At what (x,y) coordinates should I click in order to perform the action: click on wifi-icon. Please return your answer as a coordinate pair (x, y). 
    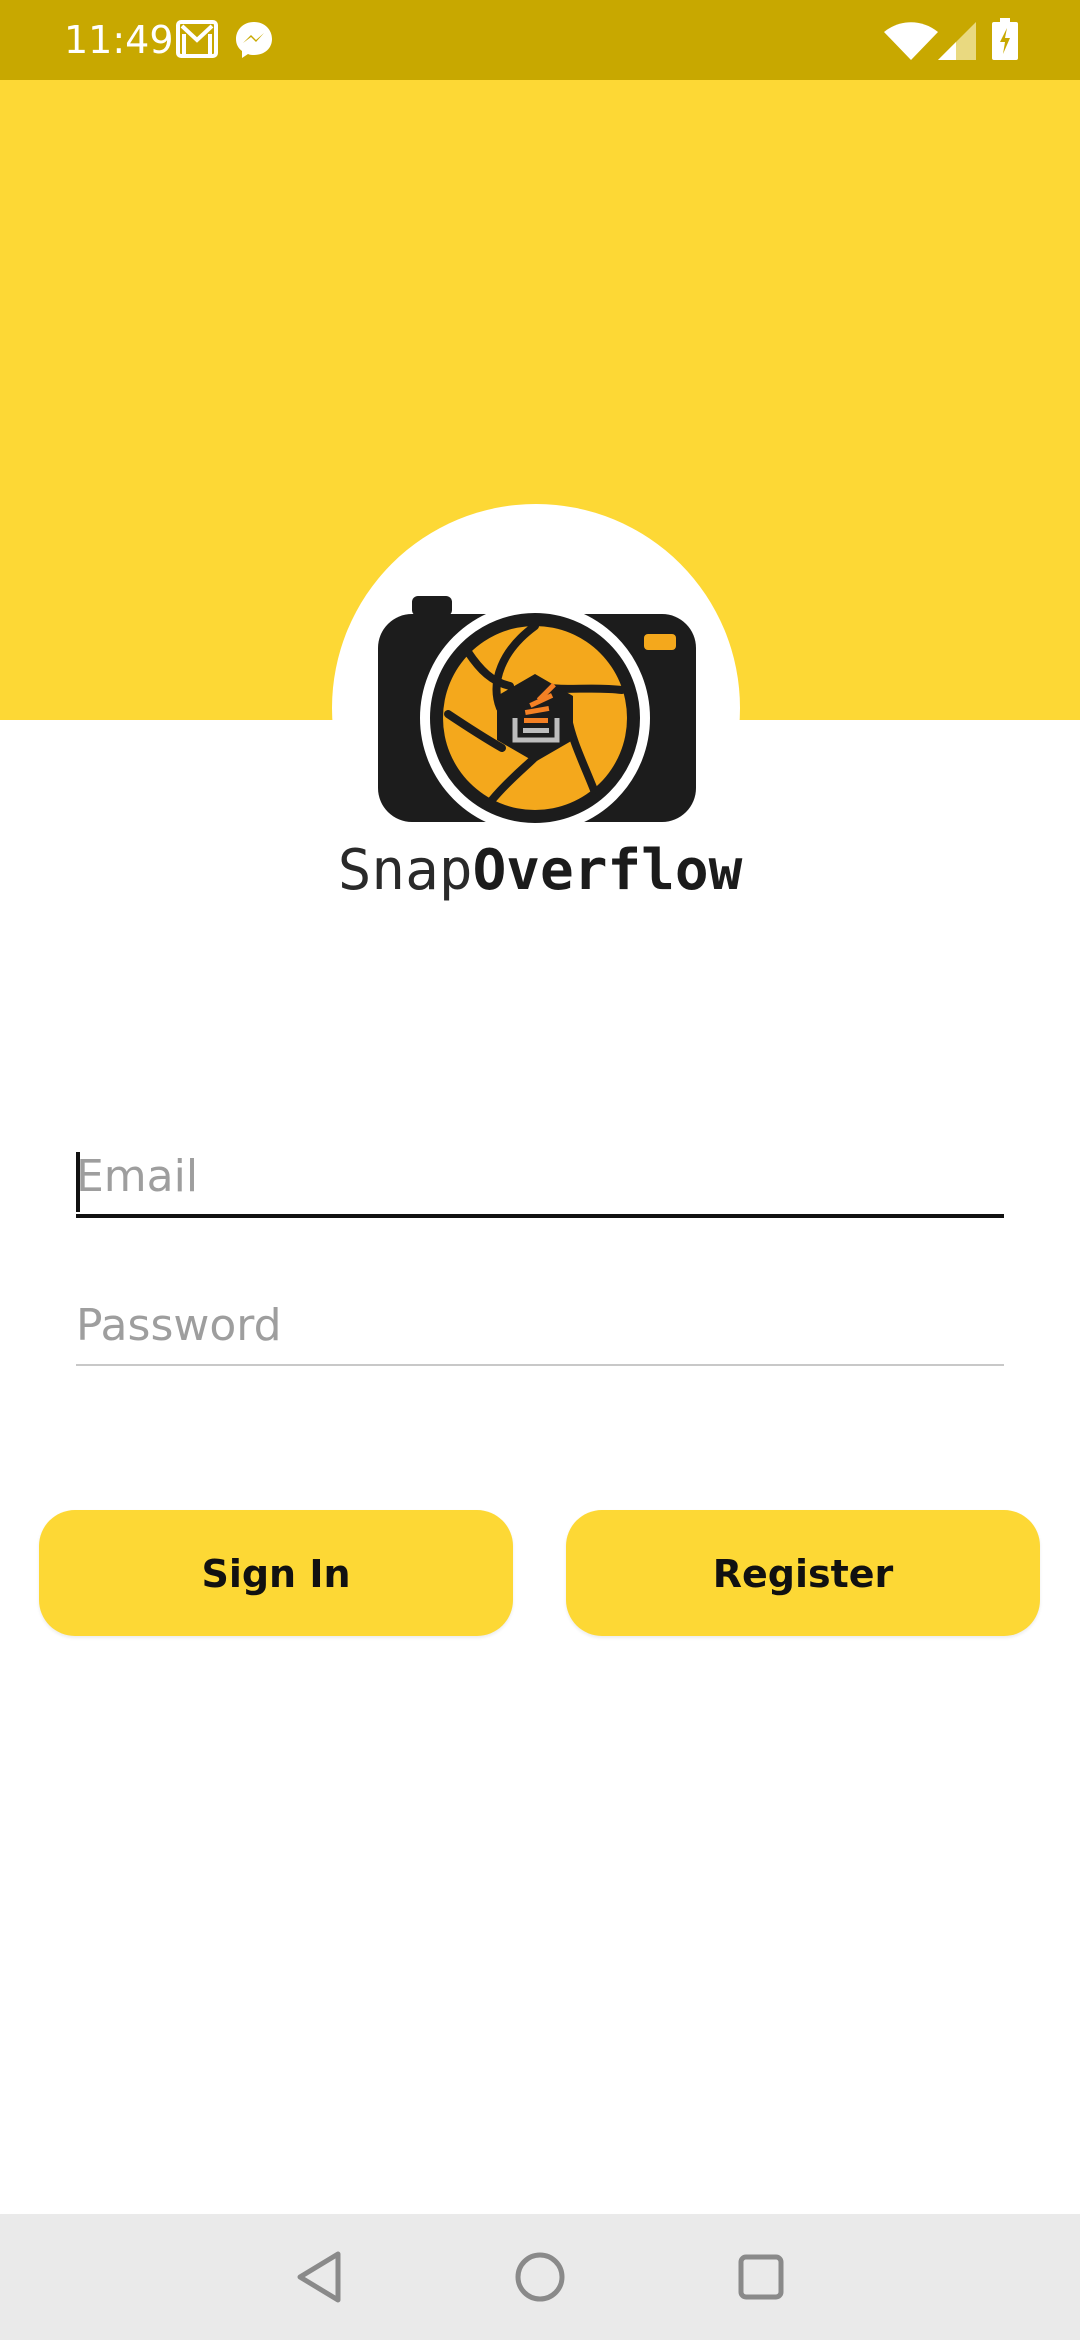
    Looking at the image, I should click on (911, 41).